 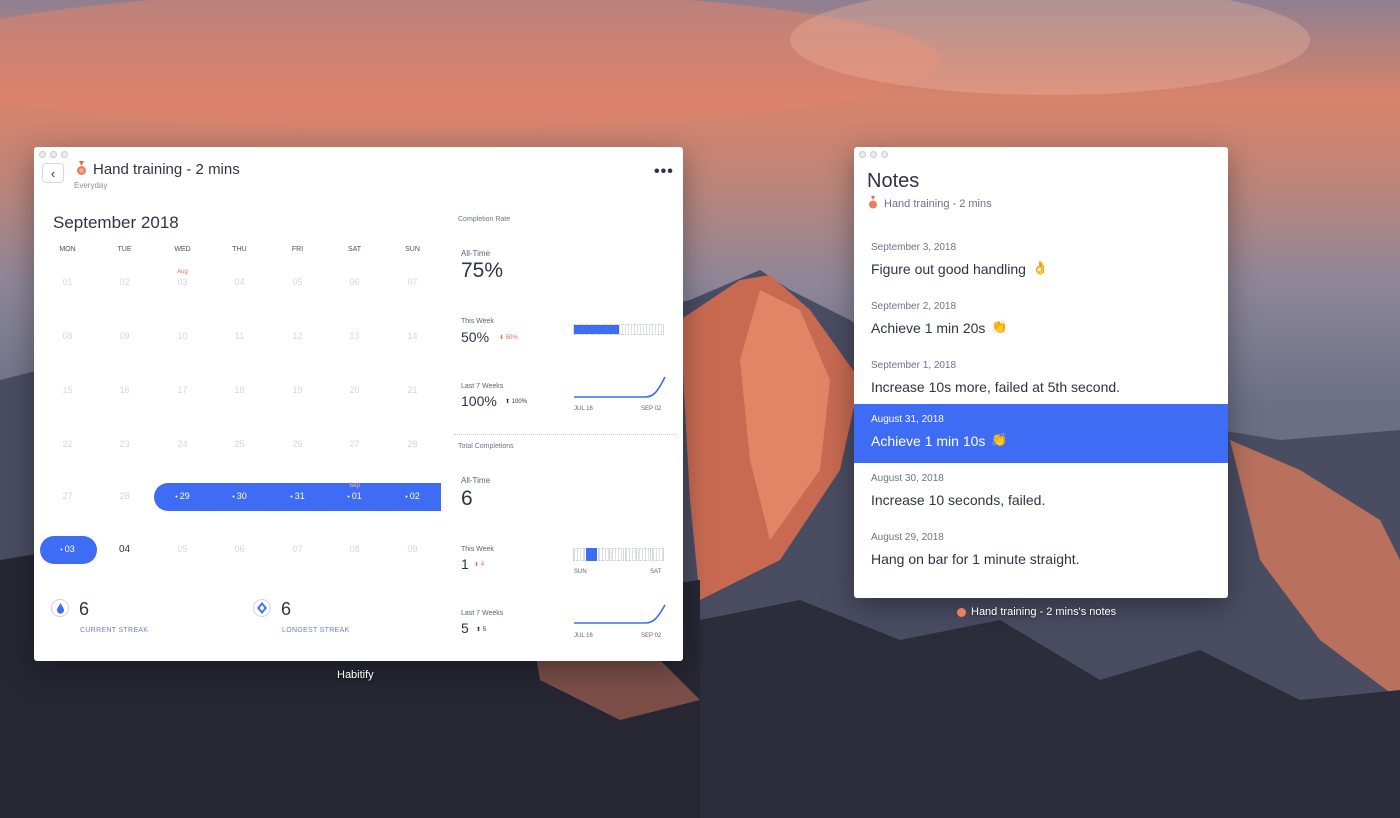 What do you see at coordinates (484, 219) in the screenshot?
I see `completion-rate-title: Completion Rate` at bounding box center [484, 219].